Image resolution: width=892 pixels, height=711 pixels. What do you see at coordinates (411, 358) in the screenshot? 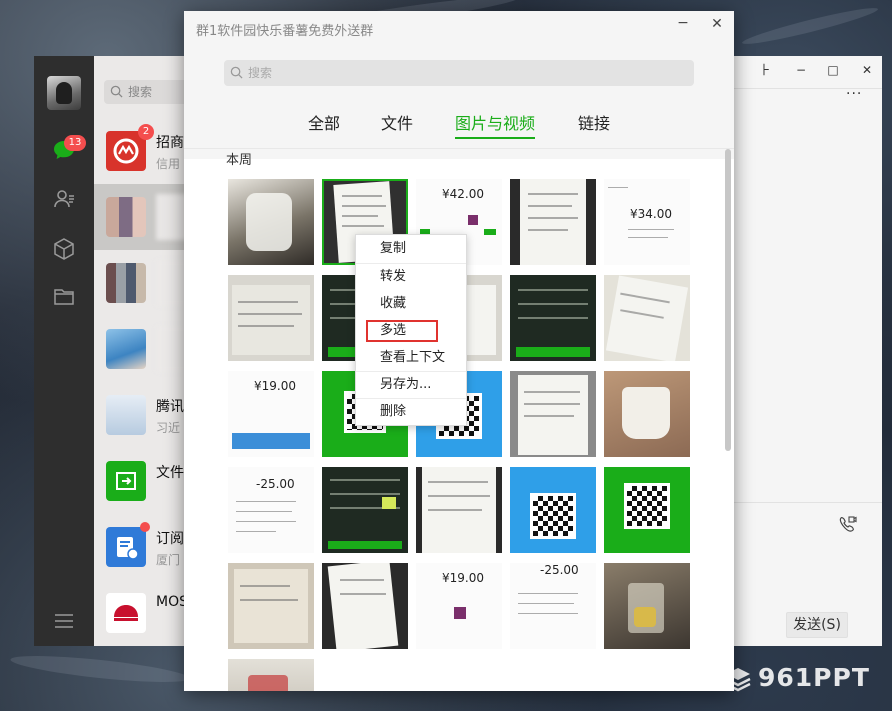
I see `menu-item-view-context: 查看上下文` at bounding box center [411, 358].